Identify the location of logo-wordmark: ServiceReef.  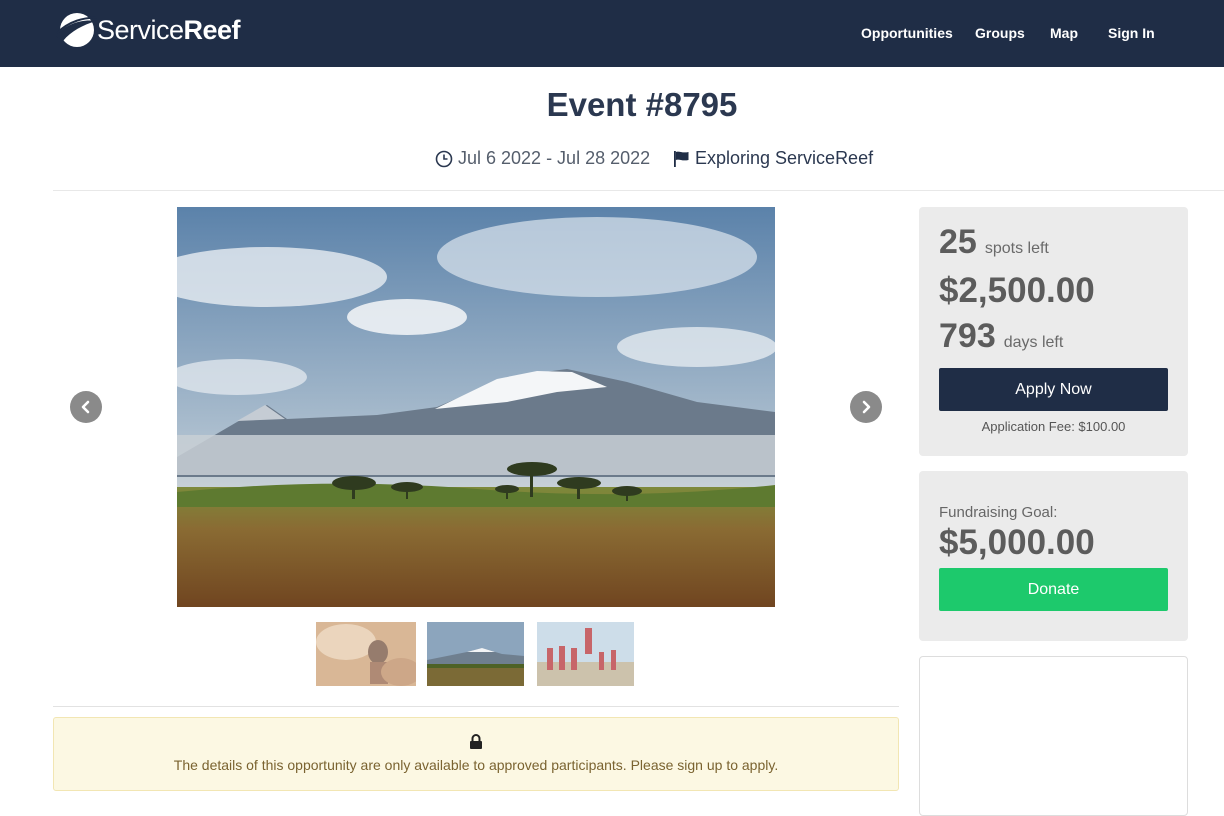
(169, 29).